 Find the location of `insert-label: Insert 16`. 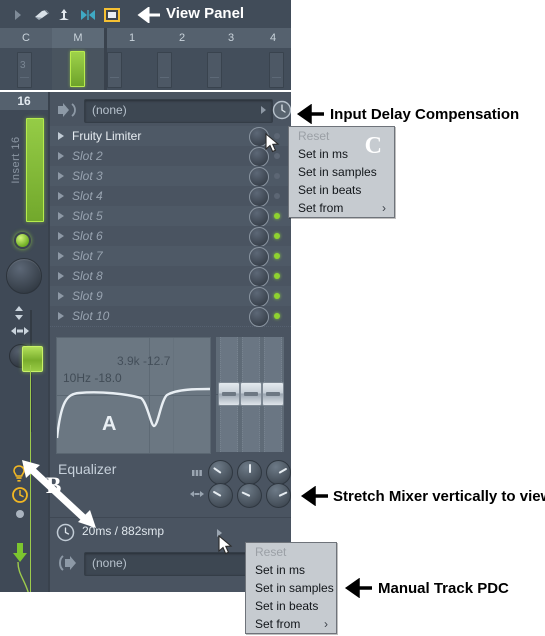

insert-label: Insert 16 is located at coordinates (16, 160).